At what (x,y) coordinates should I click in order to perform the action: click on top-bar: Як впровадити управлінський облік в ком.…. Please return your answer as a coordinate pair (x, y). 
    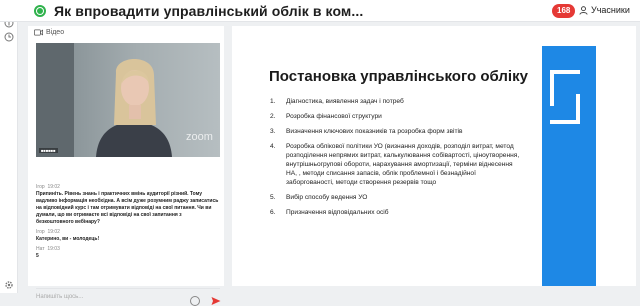
    Looking at the image, I should click on (320, 11).